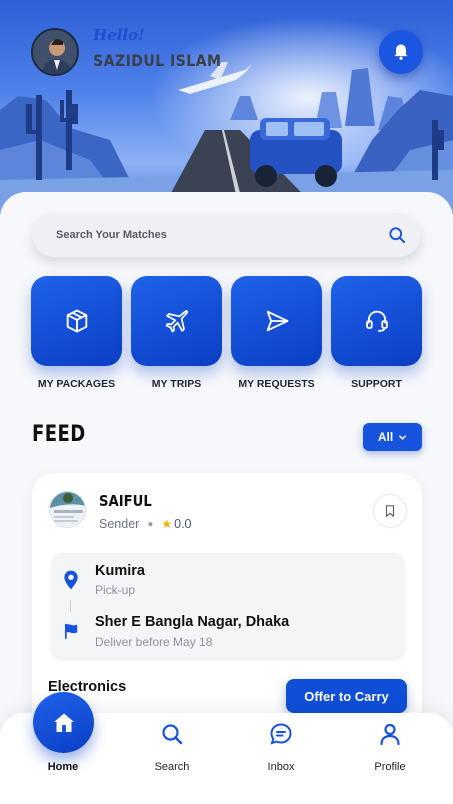  What do you see at coordinates (55, 52) in the screenshot?
I see `user-avatar` at bounding box center [55, 52].